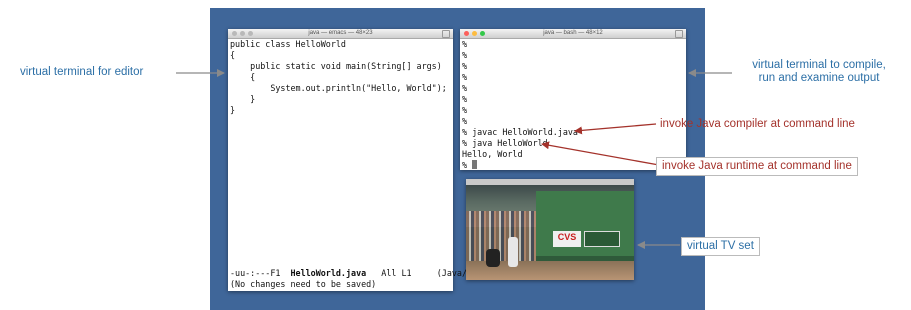 This screenshot has height=310, width=911. Describe the element at coordinates (513, 252) in the screenshot. I see `batter-figure` at that location.